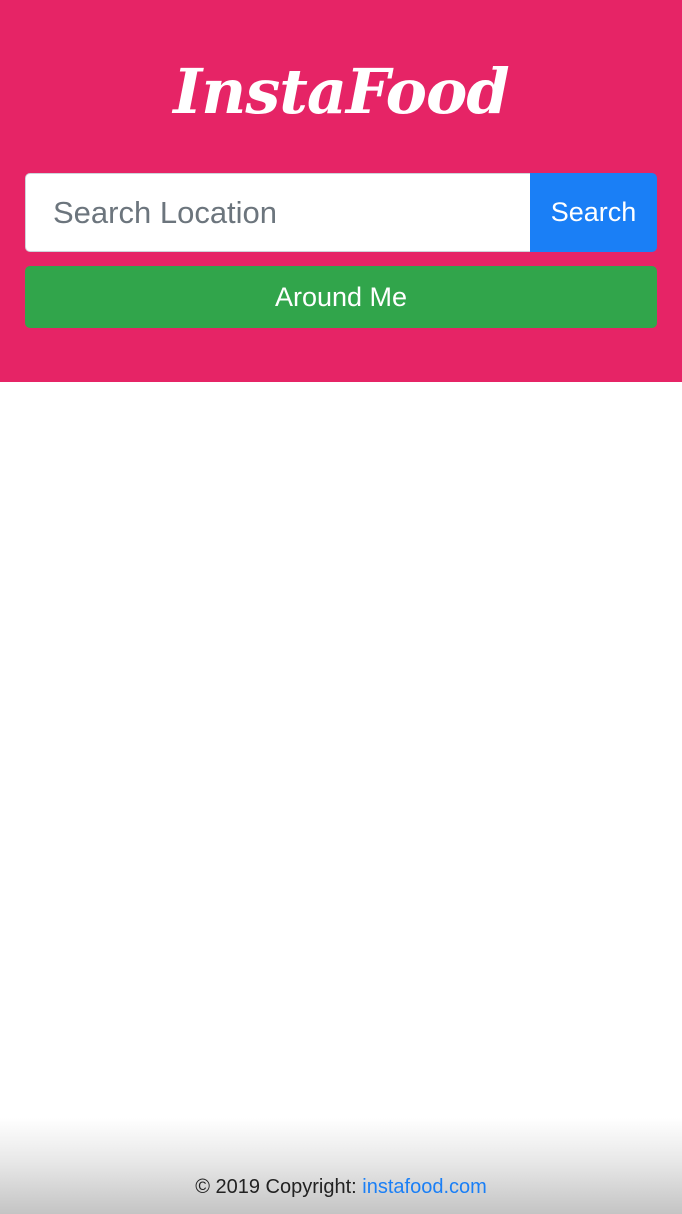 This screenshot has width=682, height=1214. Describe the element at coordinates (424, 1187) in the screenshot. I see `footer-link: instafood.com` at that location.